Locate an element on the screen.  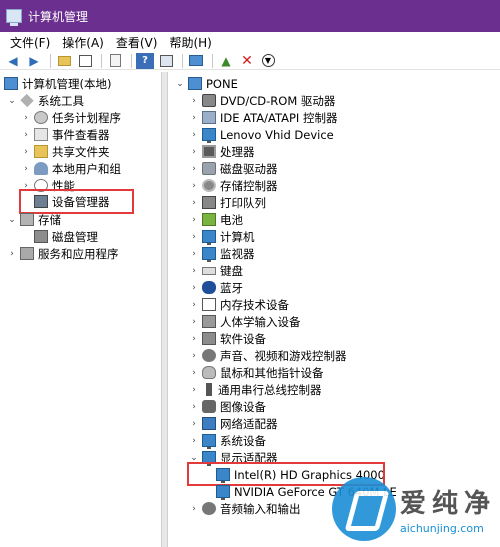
software-device-icon is located at coordinates (209, 338).